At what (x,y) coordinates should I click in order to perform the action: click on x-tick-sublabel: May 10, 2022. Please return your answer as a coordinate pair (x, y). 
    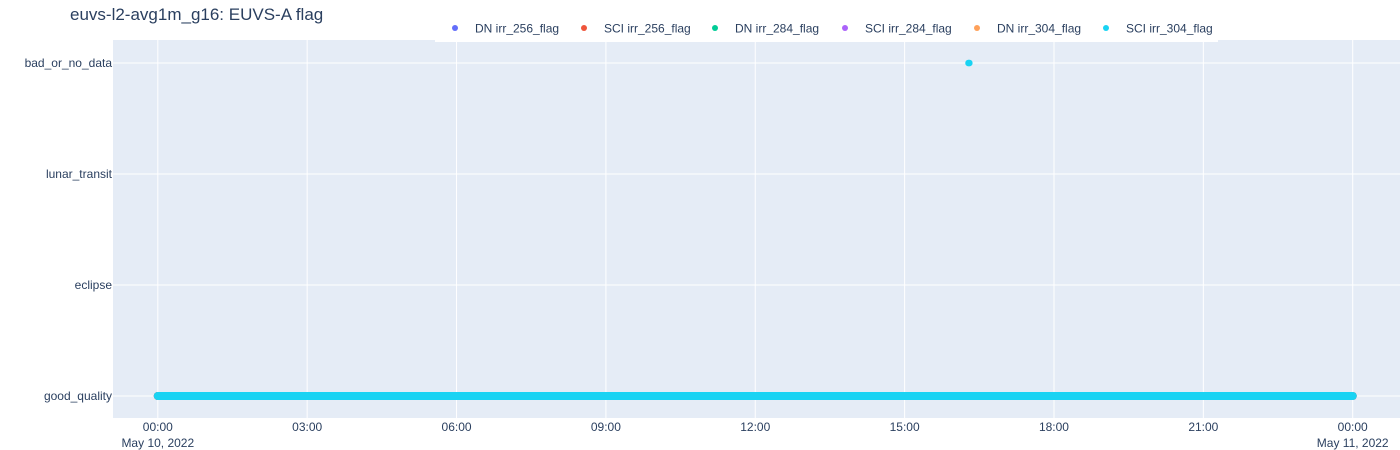
    Looking at the image, I should click on (157, 443).